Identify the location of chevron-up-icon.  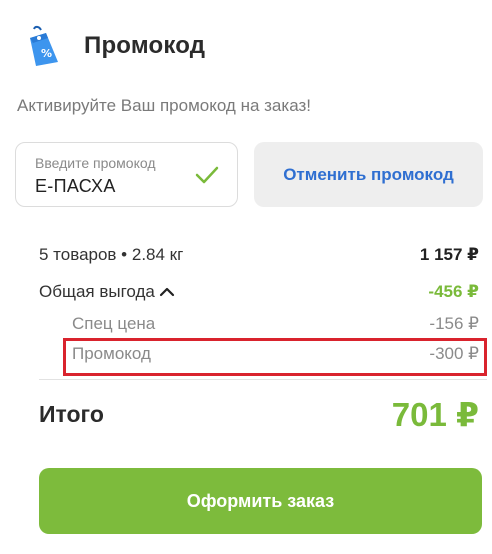
(167, 292).